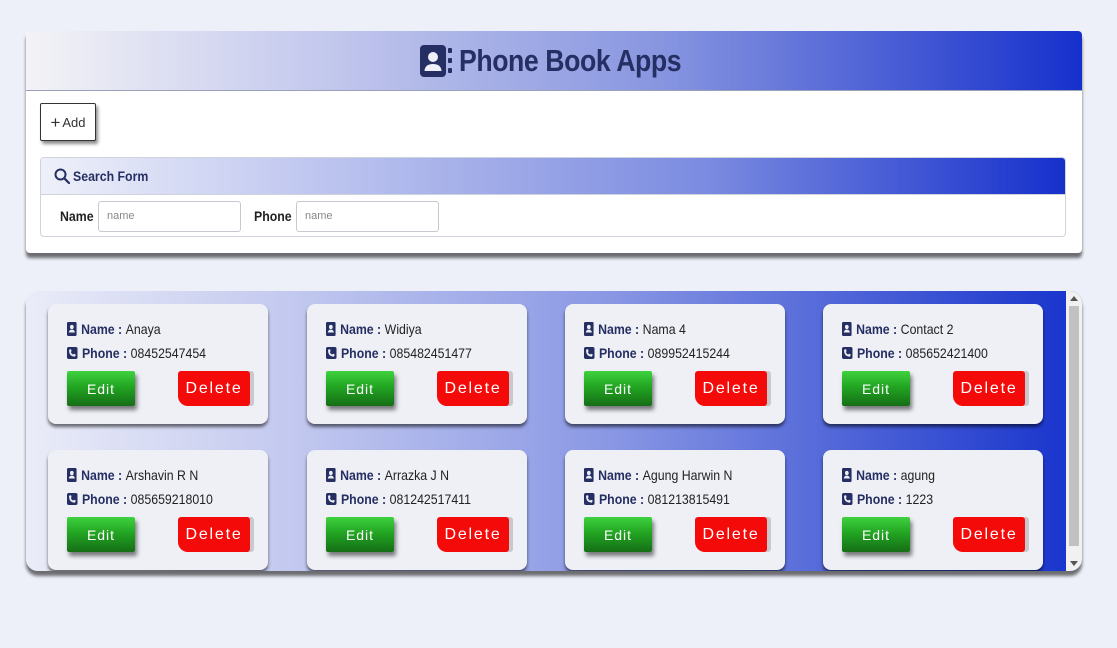 The image size is (1117, 648). Describe the element at coordinates (687, 475) in the screenshot. I see `contact-name: Agung Harwin N` at that location.